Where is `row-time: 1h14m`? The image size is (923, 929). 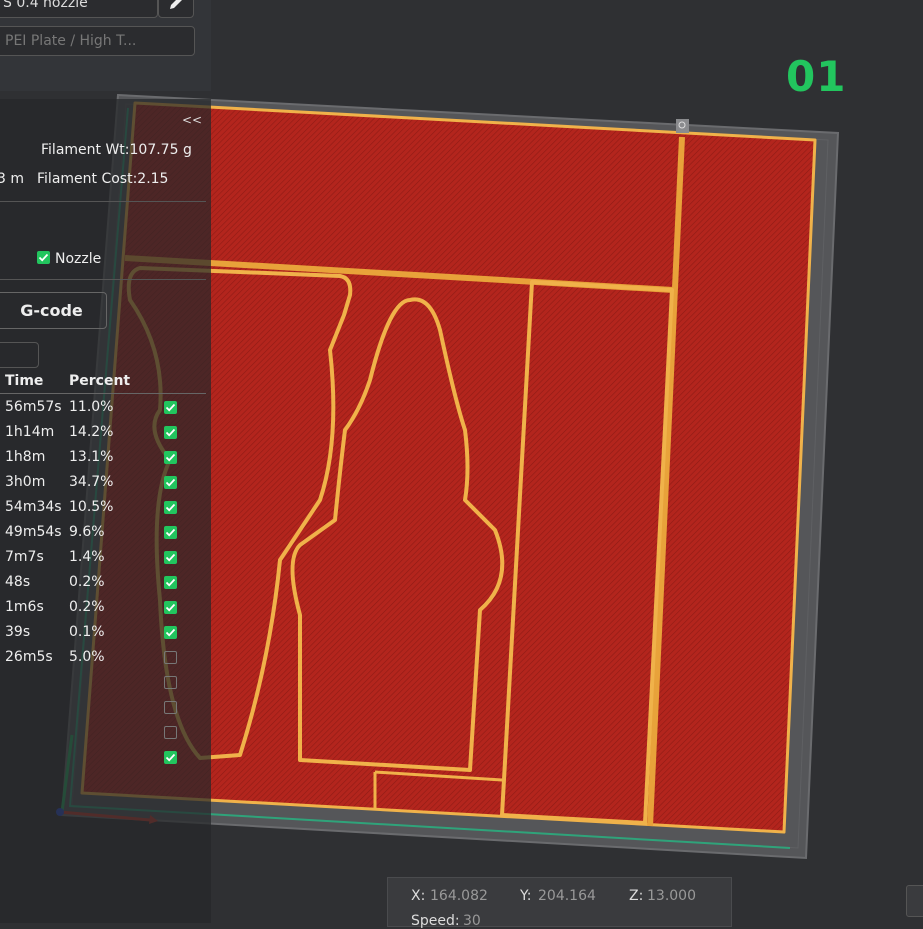
row-time: 1h14m is located at coordinates (30, 432).